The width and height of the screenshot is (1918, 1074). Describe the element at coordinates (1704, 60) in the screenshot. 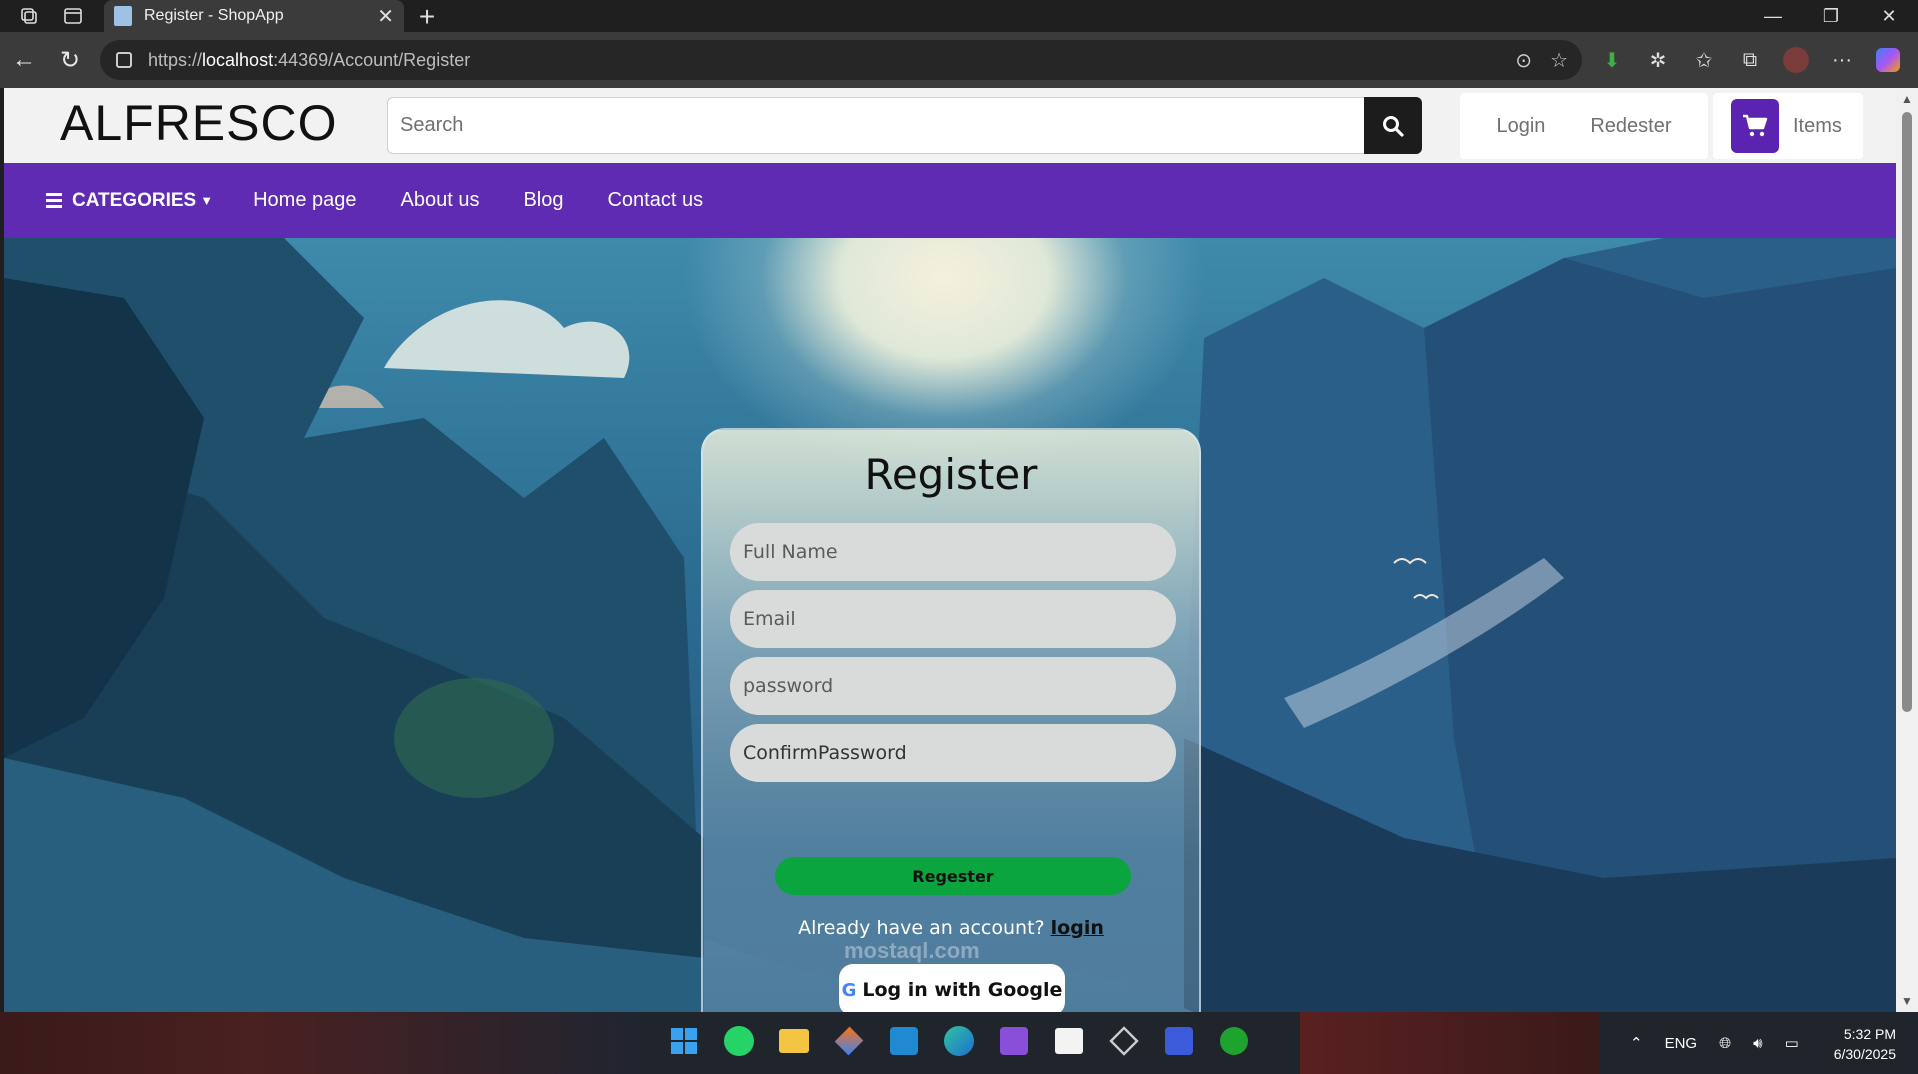

I see `favorites-icon: ✩` at that location.